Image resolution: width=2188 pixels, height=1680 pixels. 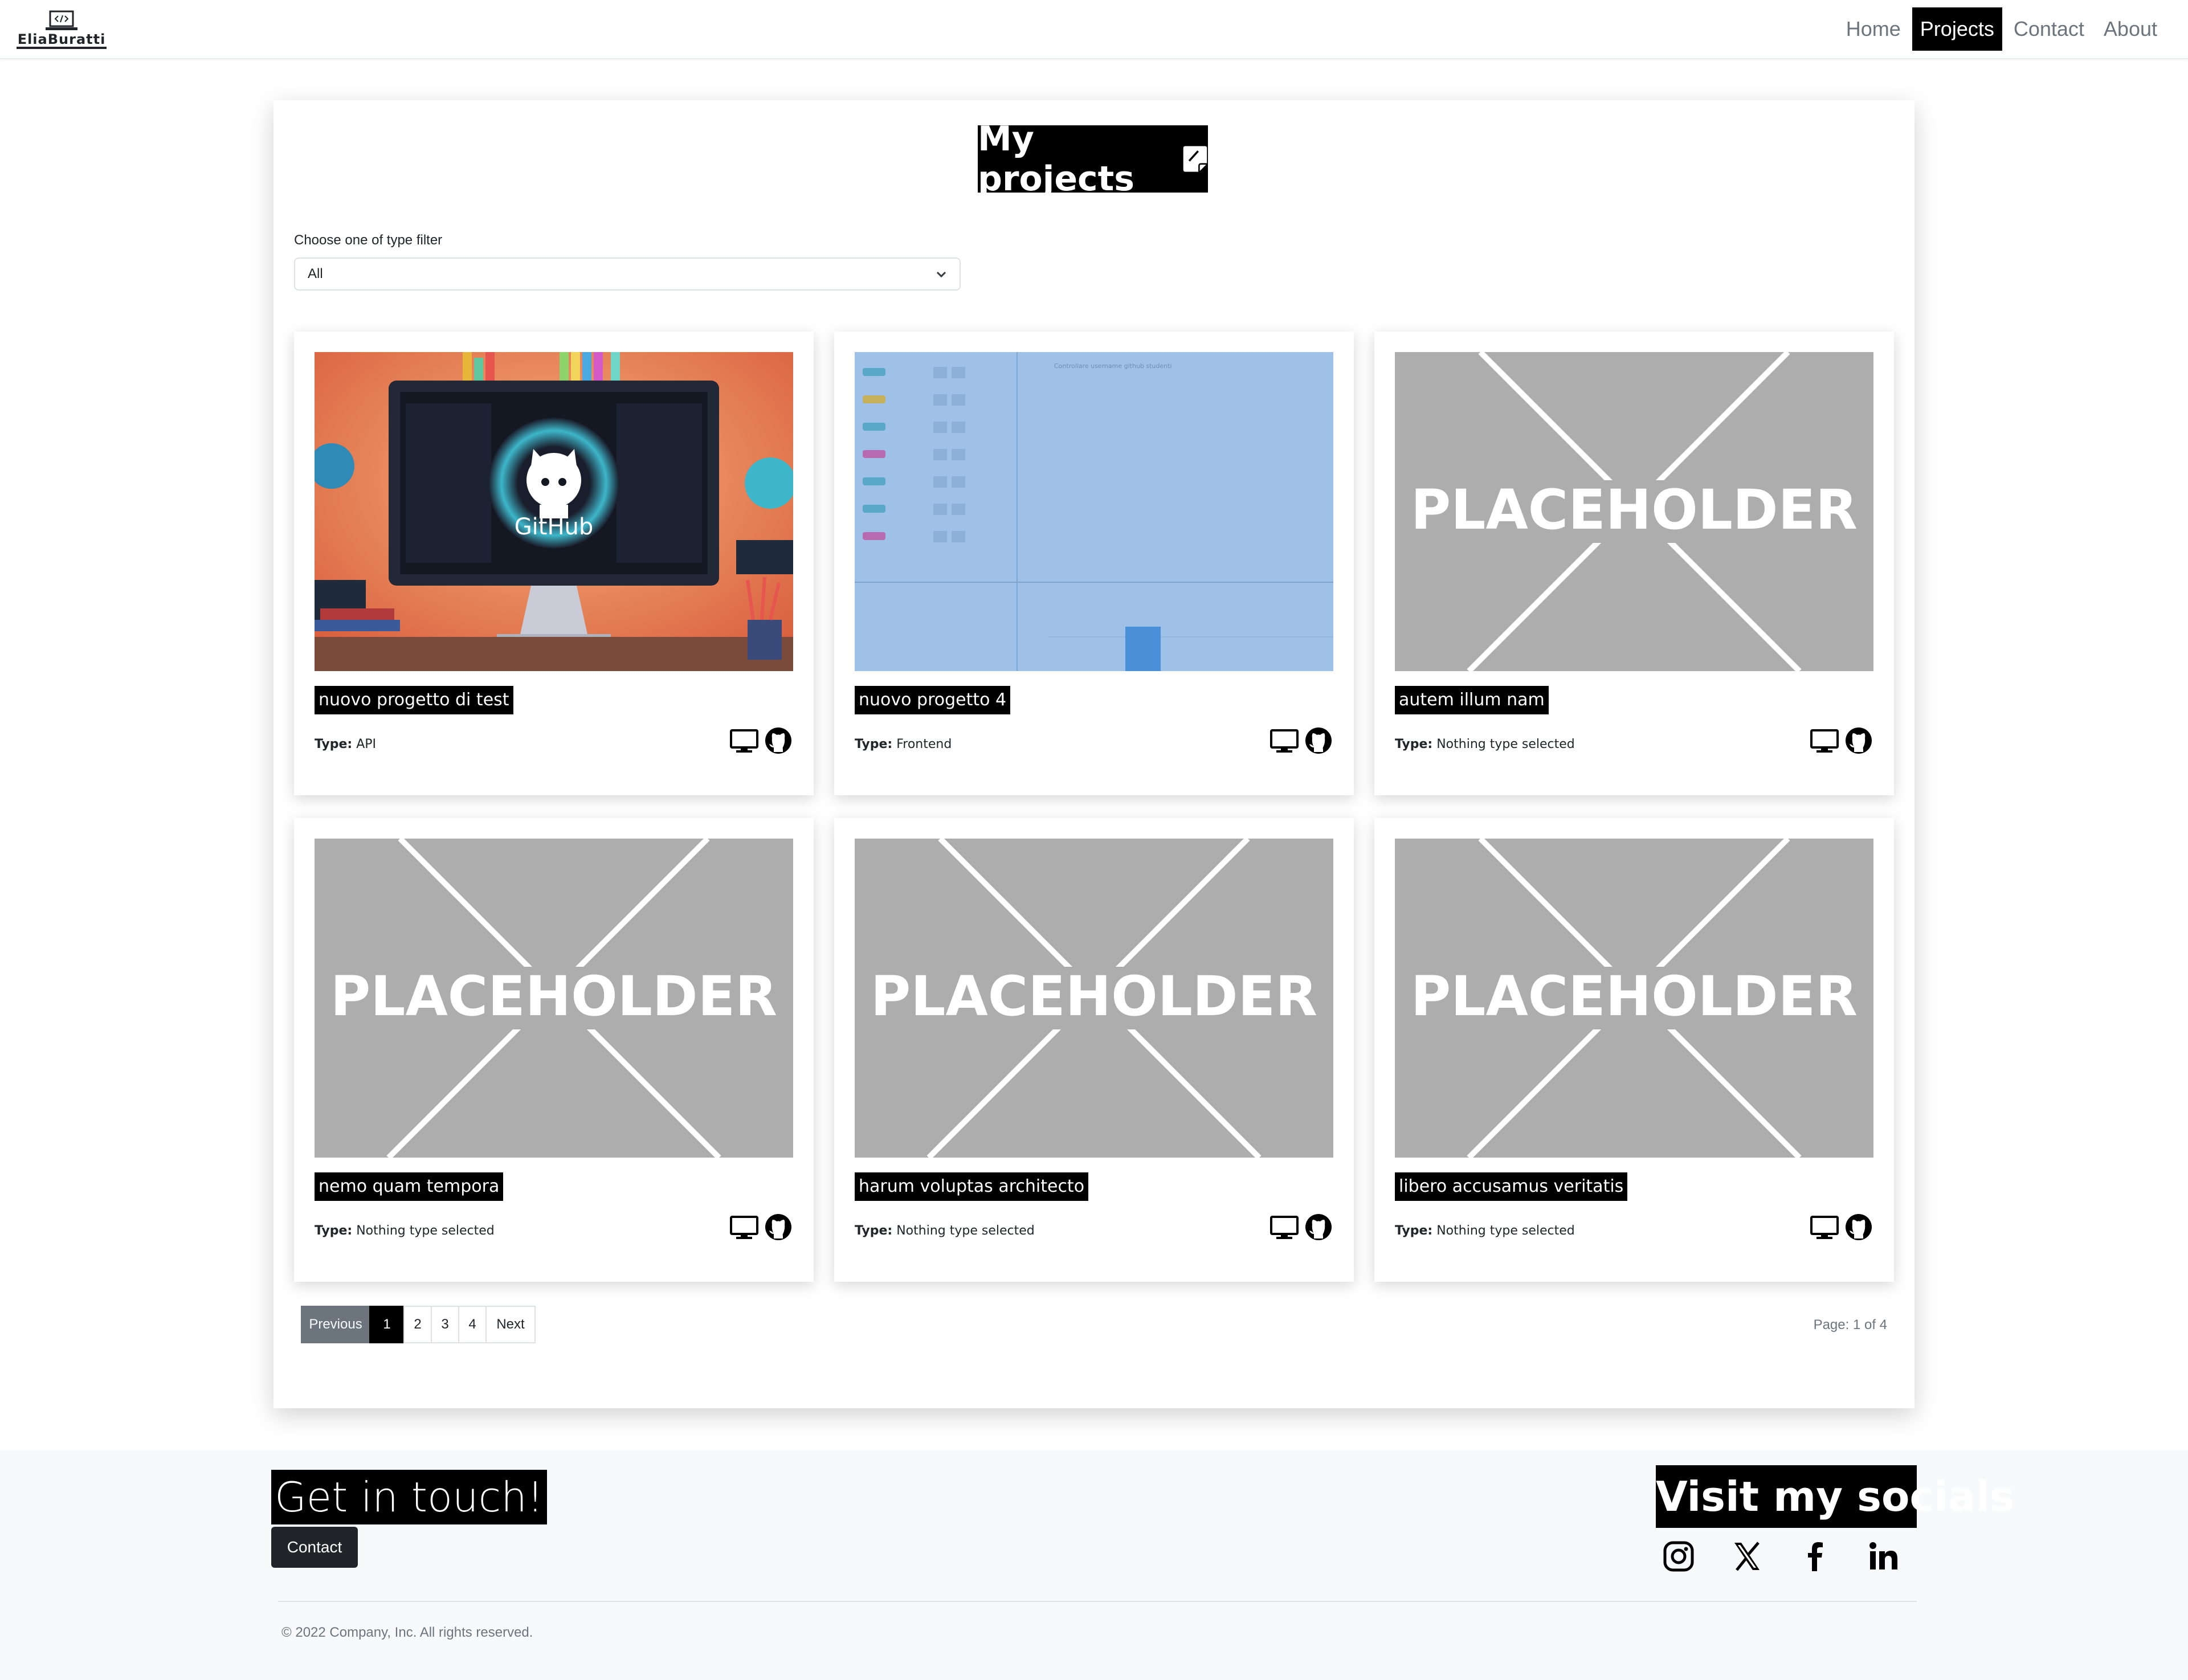 I want to click on logo-text: EliaBuratti, so click(x=61, y=40).